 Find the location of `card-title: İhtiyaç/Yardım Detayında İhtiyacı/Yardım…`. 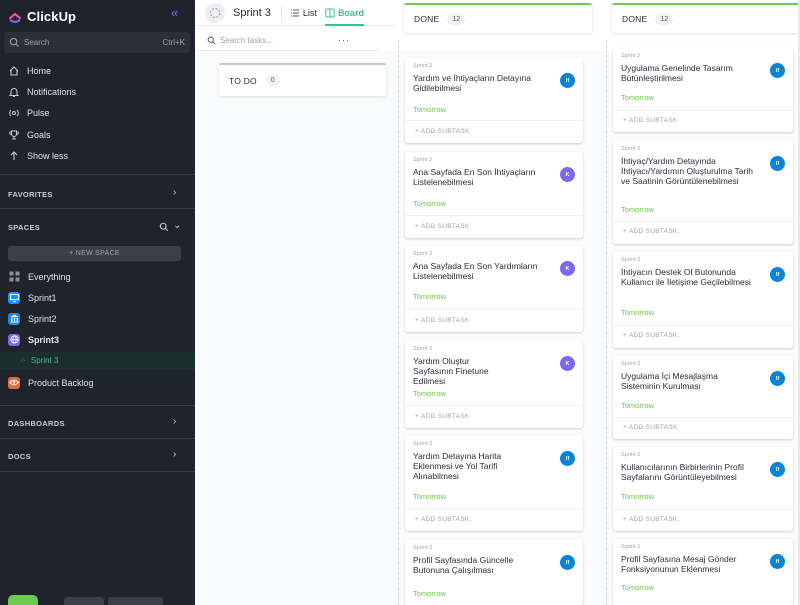

card-title: İhtiyaç/Yardım Detayında İhtiyacı/Yardım… is located at coordinates (688, 171).